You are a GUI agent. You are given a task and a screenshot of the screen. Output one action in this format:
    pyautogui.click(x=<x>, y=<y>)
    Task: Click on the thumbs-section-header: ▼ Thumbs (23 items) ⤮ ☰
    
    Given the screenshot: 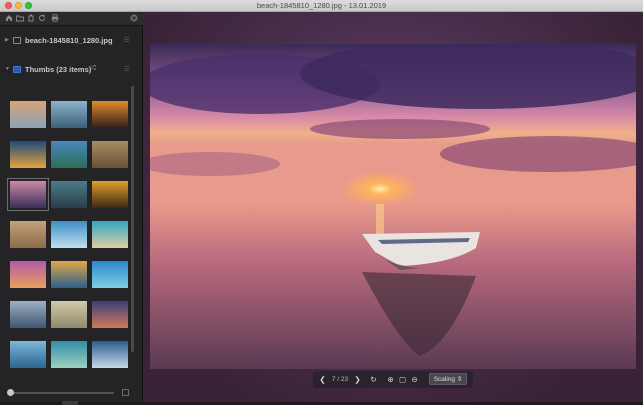 What is the action you would take?
    pyautogui.click(x=71, y=70)
    